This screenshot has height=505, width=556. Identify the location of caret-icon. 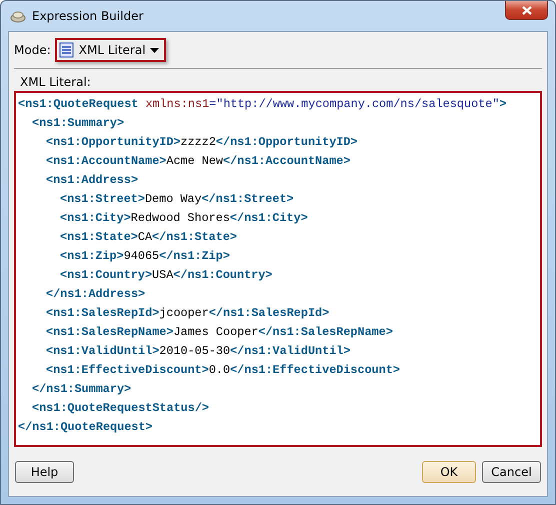
(154, 50).